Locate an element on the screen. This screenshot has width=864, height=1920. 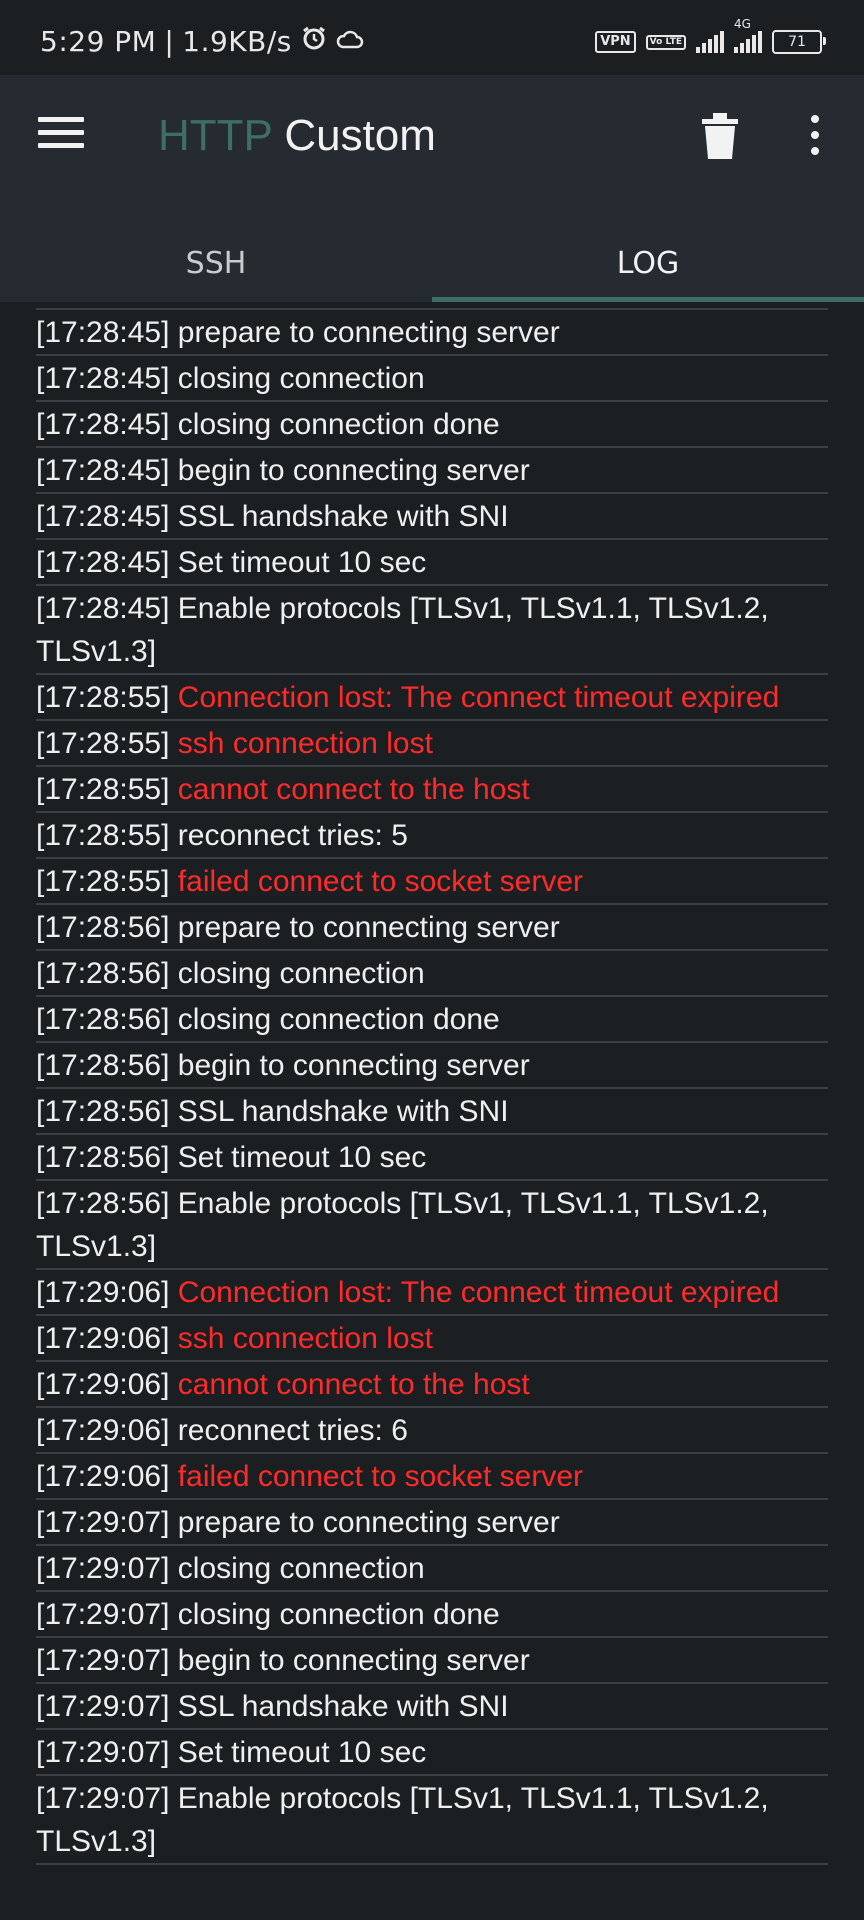
signal-4g-icon: 4G is located at coordinates (748, 35).